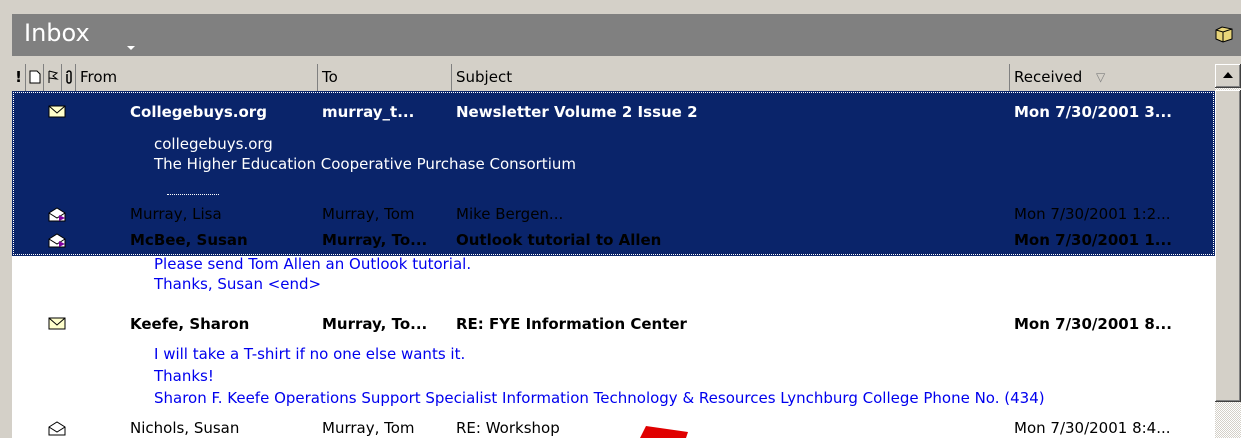 The height and width of the screenshot is (438, 1241). What do you see at coordinates (1101, 77) in the screenshot?
I see `sort-descending-icon: ▽` at bounding box center [1101, 77].